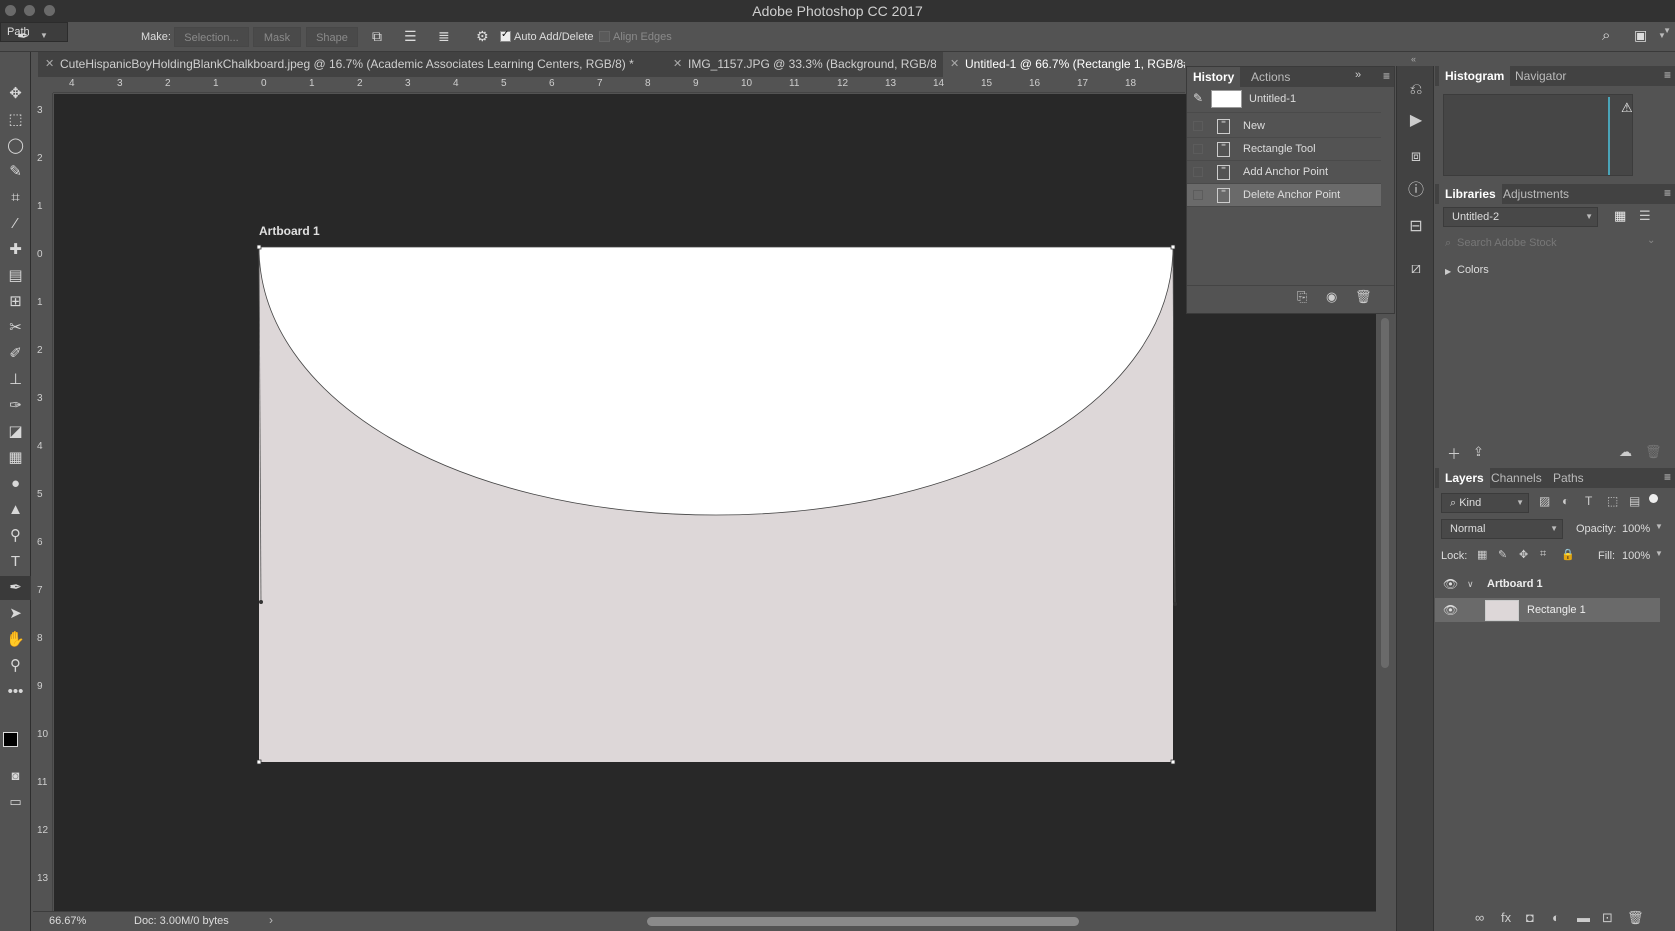 This screenshot has height=931, width=1675. Describe the element at coordinates (43, 502) in the screenshot. I see `vertical-ruler: 3 2 1 0 1 2 3 4 5 6 7 8 9 10 11 12 13` at that location.